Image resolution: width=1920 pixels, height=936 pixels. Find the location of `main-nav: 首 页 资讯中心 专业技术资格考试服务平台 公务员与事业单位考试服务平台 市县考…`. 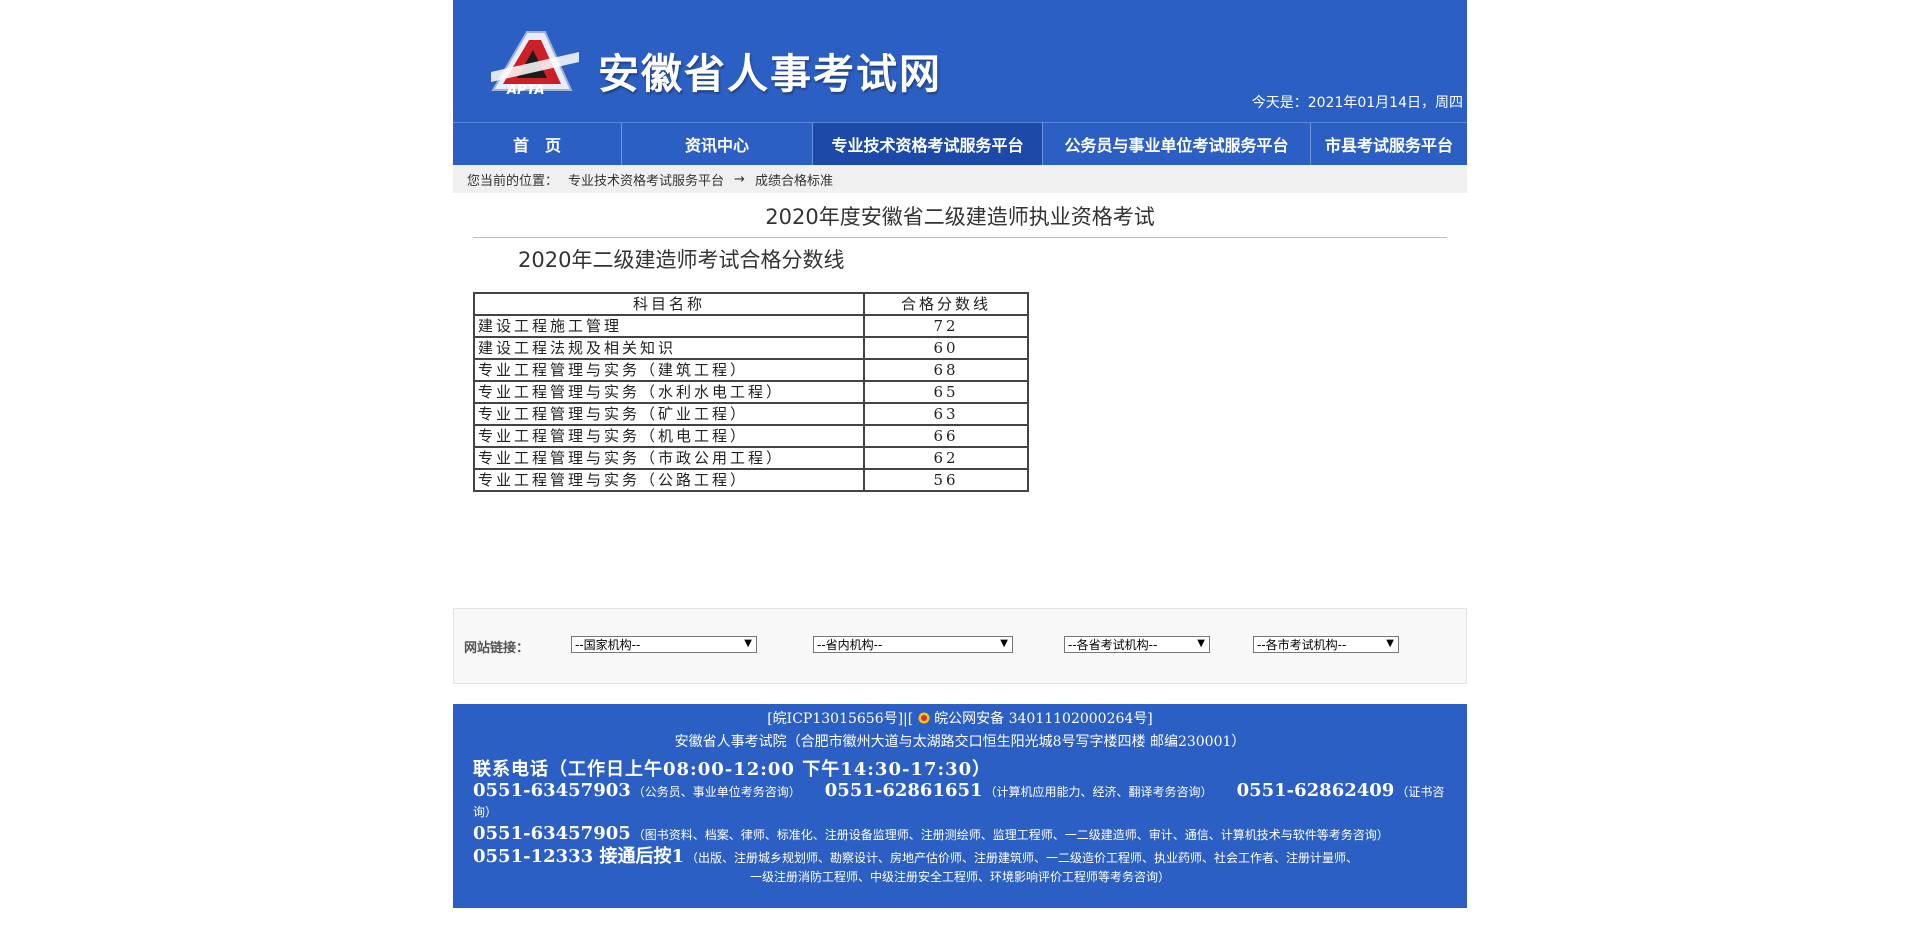

main-nav: 首 页 资讯中心 专业技术资格考试服务平台 公务员与事业单位考试服务平台 市县考… is located at coordinates (960, 143).